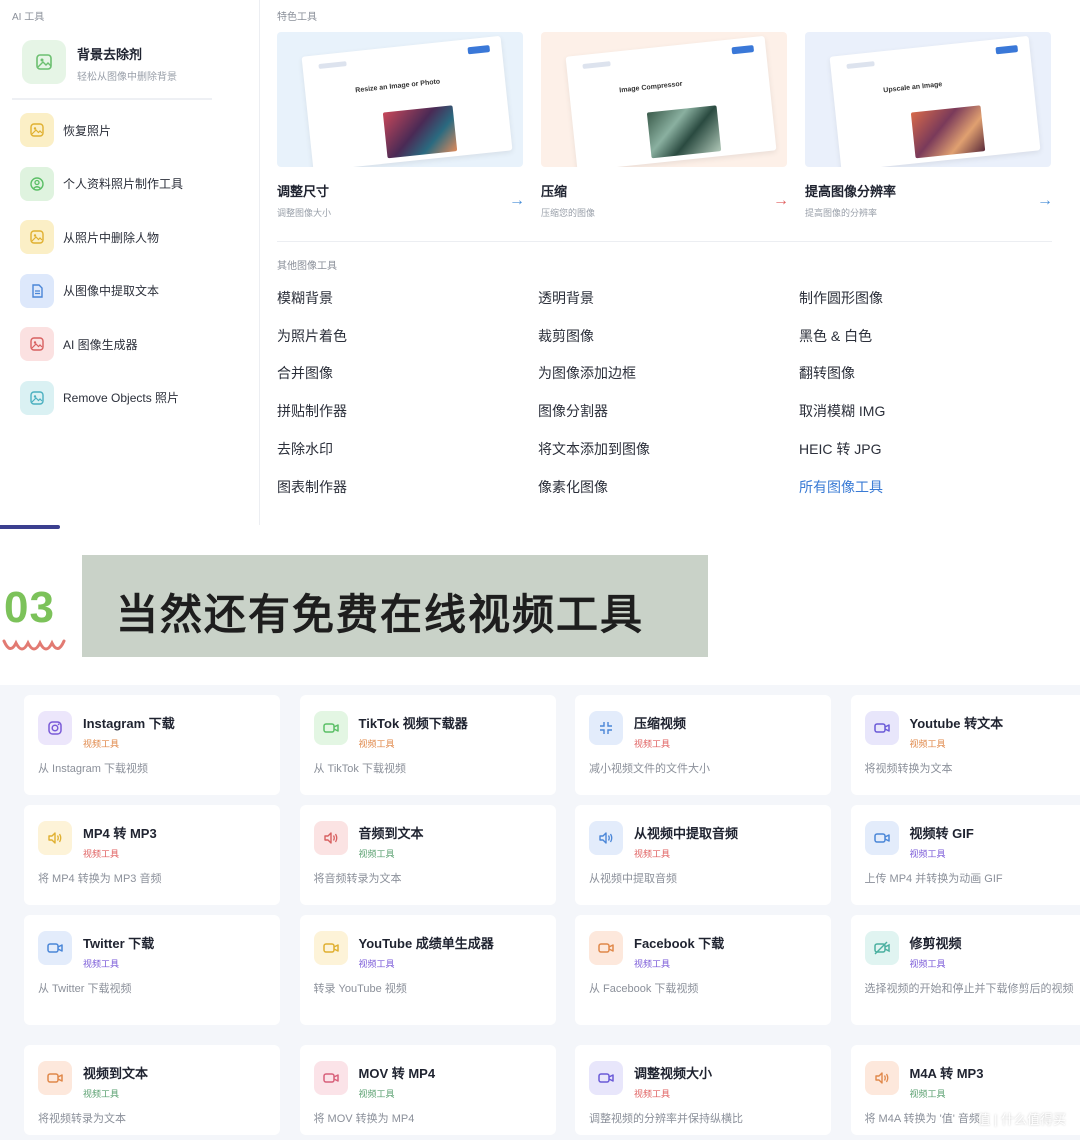 The width and height of the screenshot is (1080, 1140). What do you see at coordinates (835, 336) in the screenshot?
I see `other-tool-link: 黑色 & 白色` at bounding box center [835, 336].